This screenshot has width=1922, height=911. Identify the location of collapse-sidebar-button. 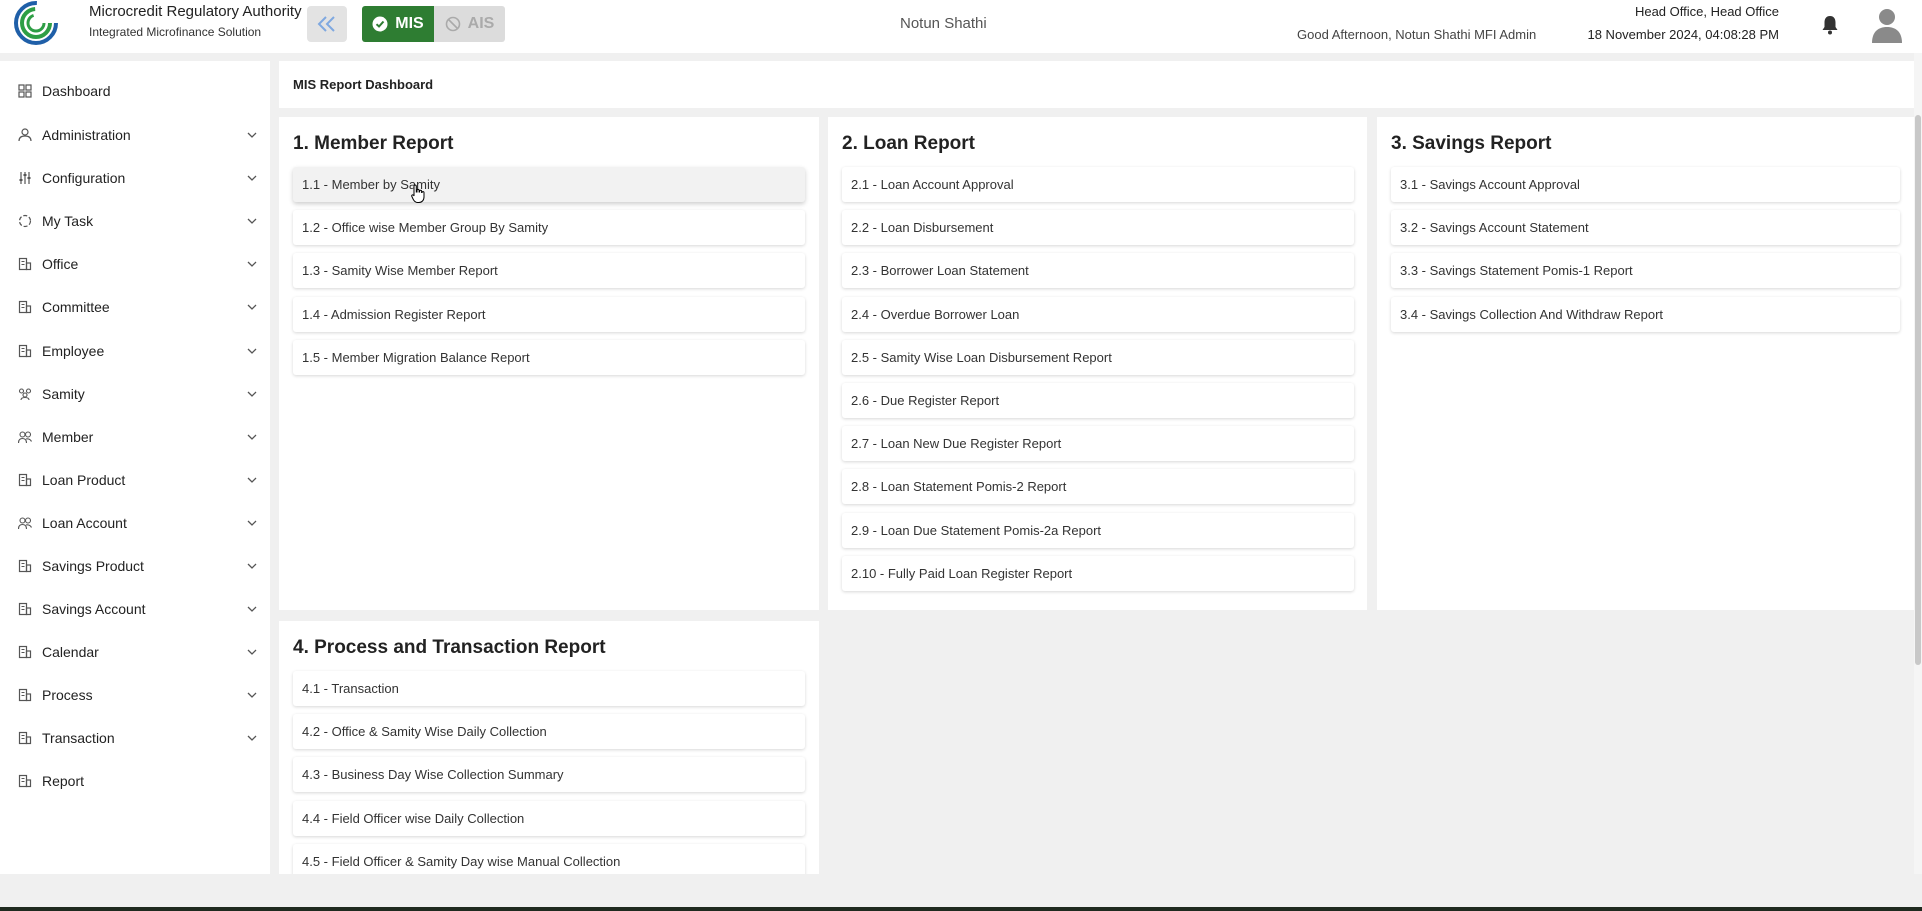
(327, 24).